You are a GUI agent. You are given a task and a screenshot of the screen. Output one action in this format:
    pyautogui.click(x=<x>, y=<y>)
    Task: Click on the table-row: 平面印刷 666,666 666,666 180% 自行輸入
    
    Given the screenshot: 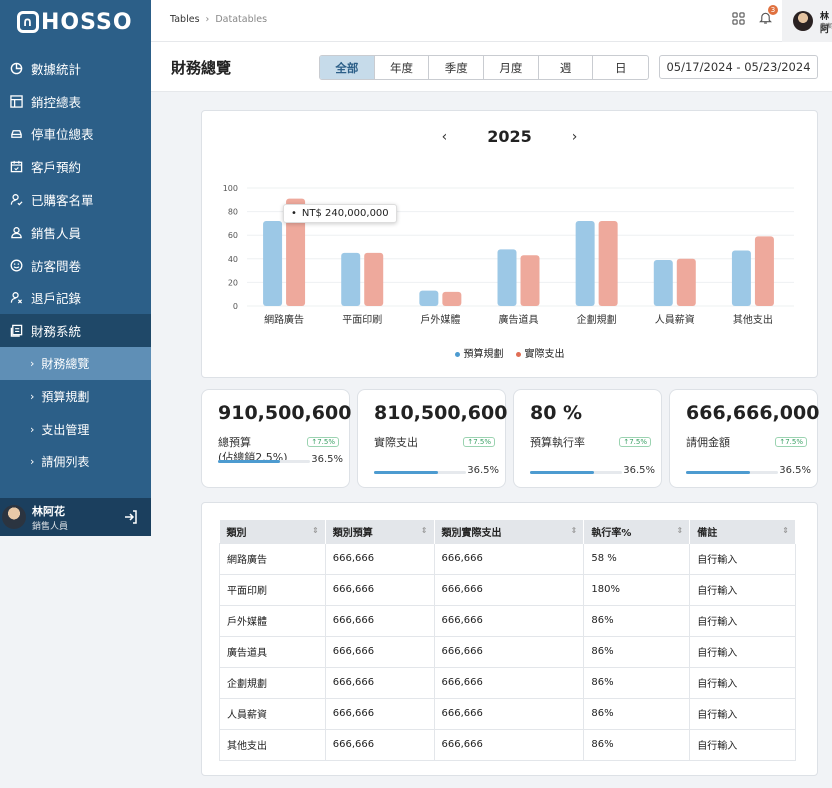 What is the action you would take?
    pyautogui.click(x=507, y=589)
    